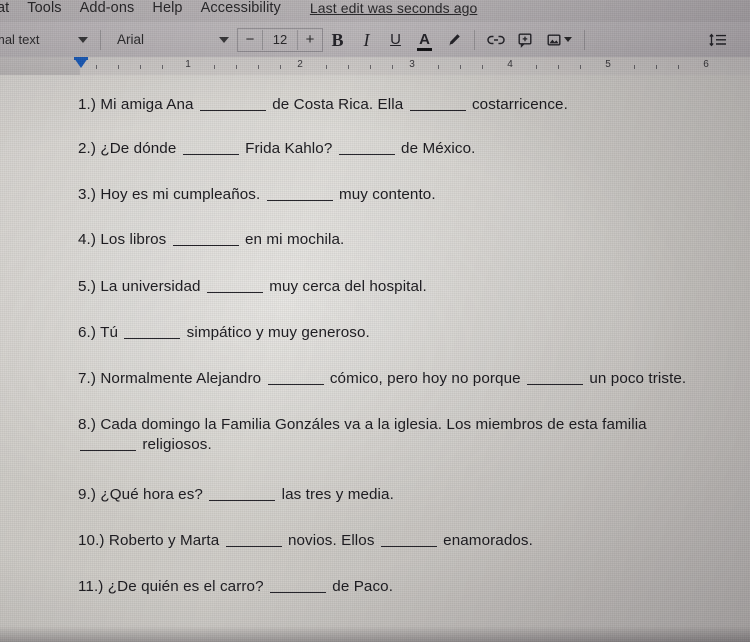 Image resolution: width=750 pixels, height=642 pixels. Describe the element at coordinates (9, 8) in the screenshot. I see `menu-item-at: at` at that location.